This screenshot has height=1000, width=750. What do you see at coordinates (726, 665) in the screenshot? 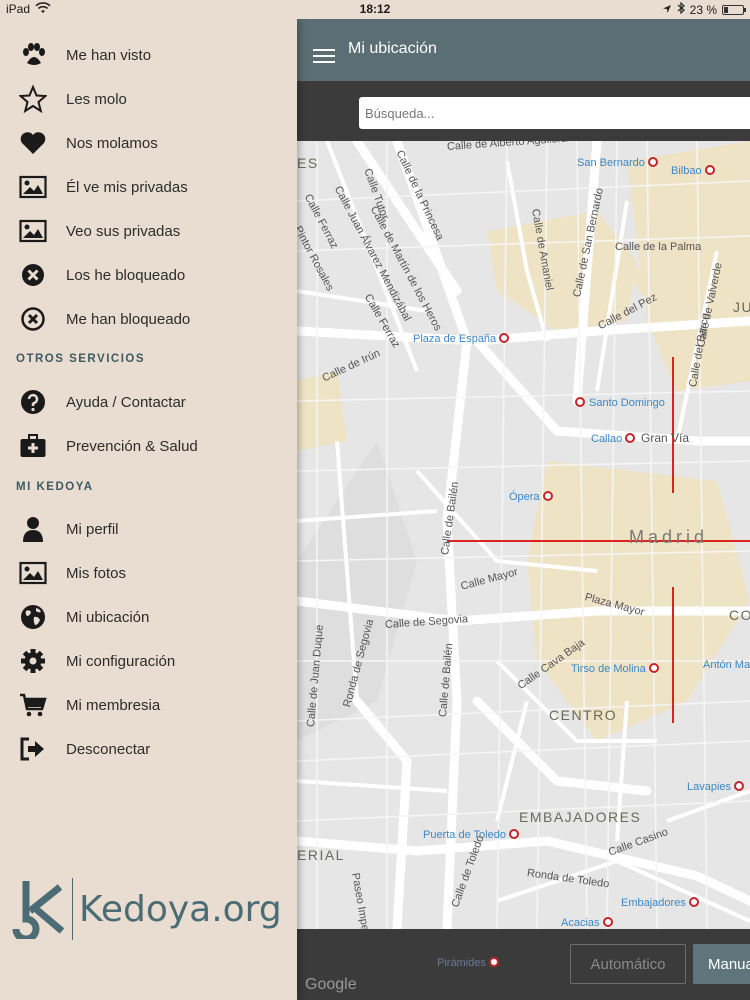
I see `map-metro-label: Antón Mar` at bounding box center [726, 665].